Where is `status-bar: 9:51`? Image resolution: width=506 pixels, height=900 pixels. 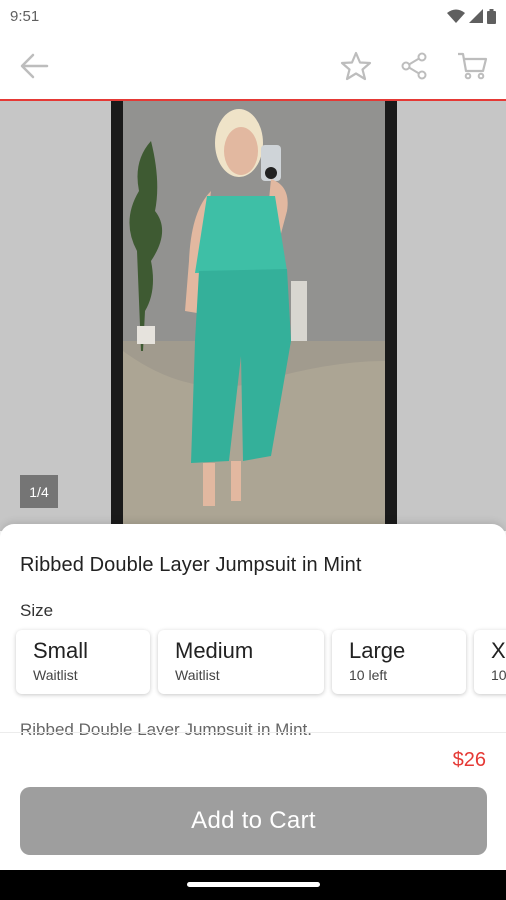 status-bar: 9:51 is located at coordinates (253, 16).